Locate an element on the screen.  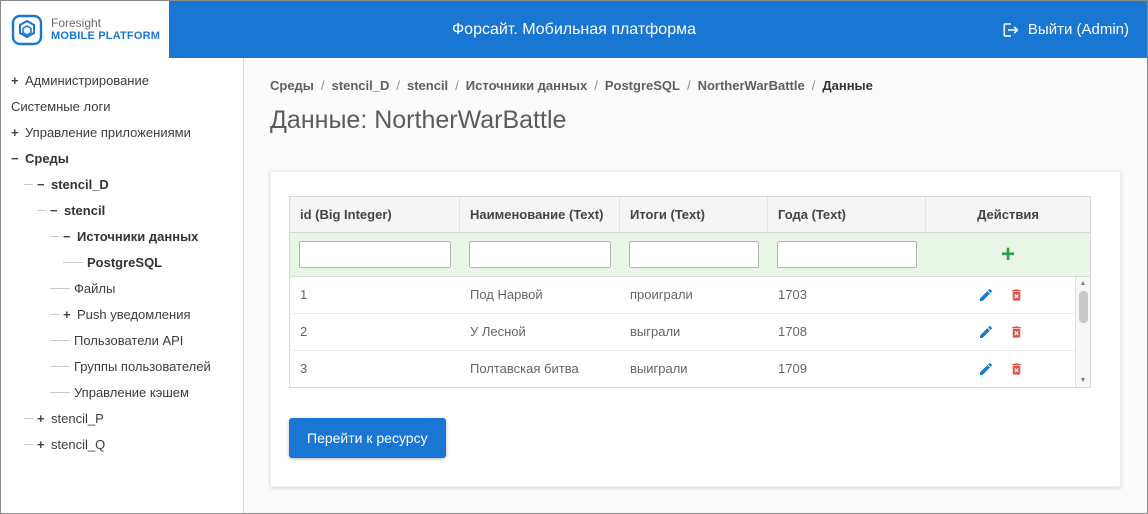
filter-input-col2 is located at coordinates (694, 254).